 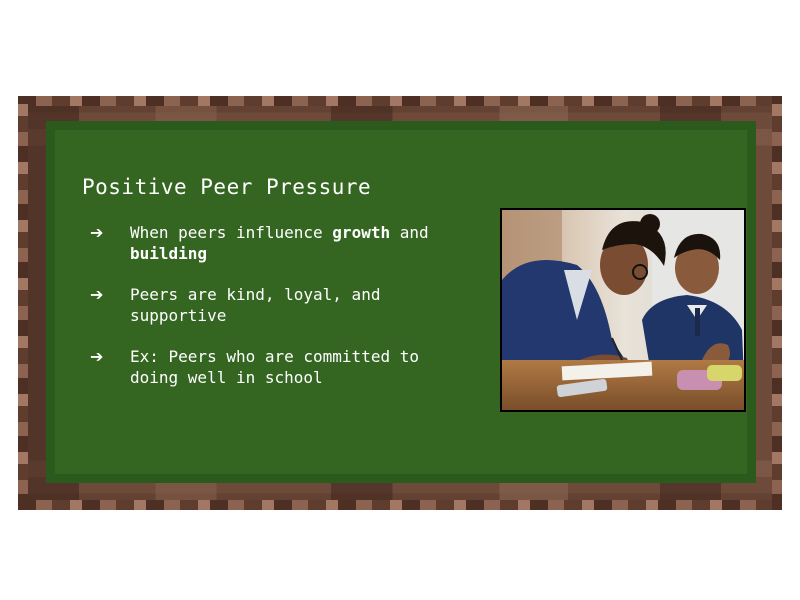 I want to click on slide-title: Positive Peer Pressure, so click(x=227, y=187).